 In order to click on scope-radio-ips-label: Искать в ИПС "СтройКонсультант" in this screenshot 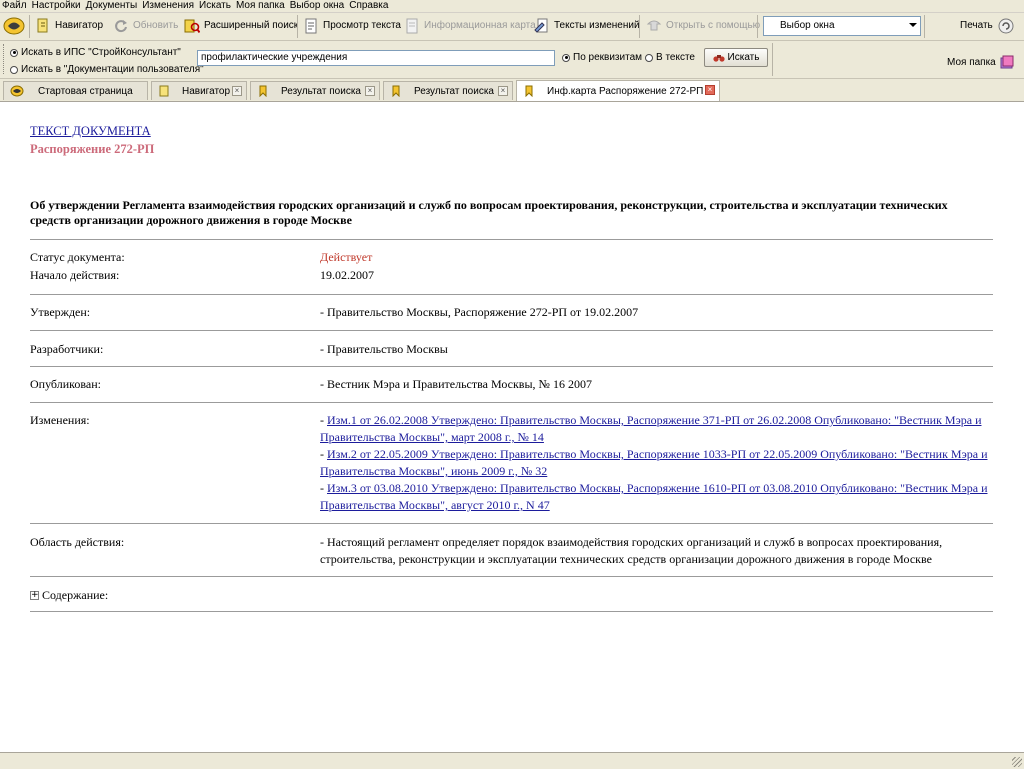, I will do `click(101, 52)`.